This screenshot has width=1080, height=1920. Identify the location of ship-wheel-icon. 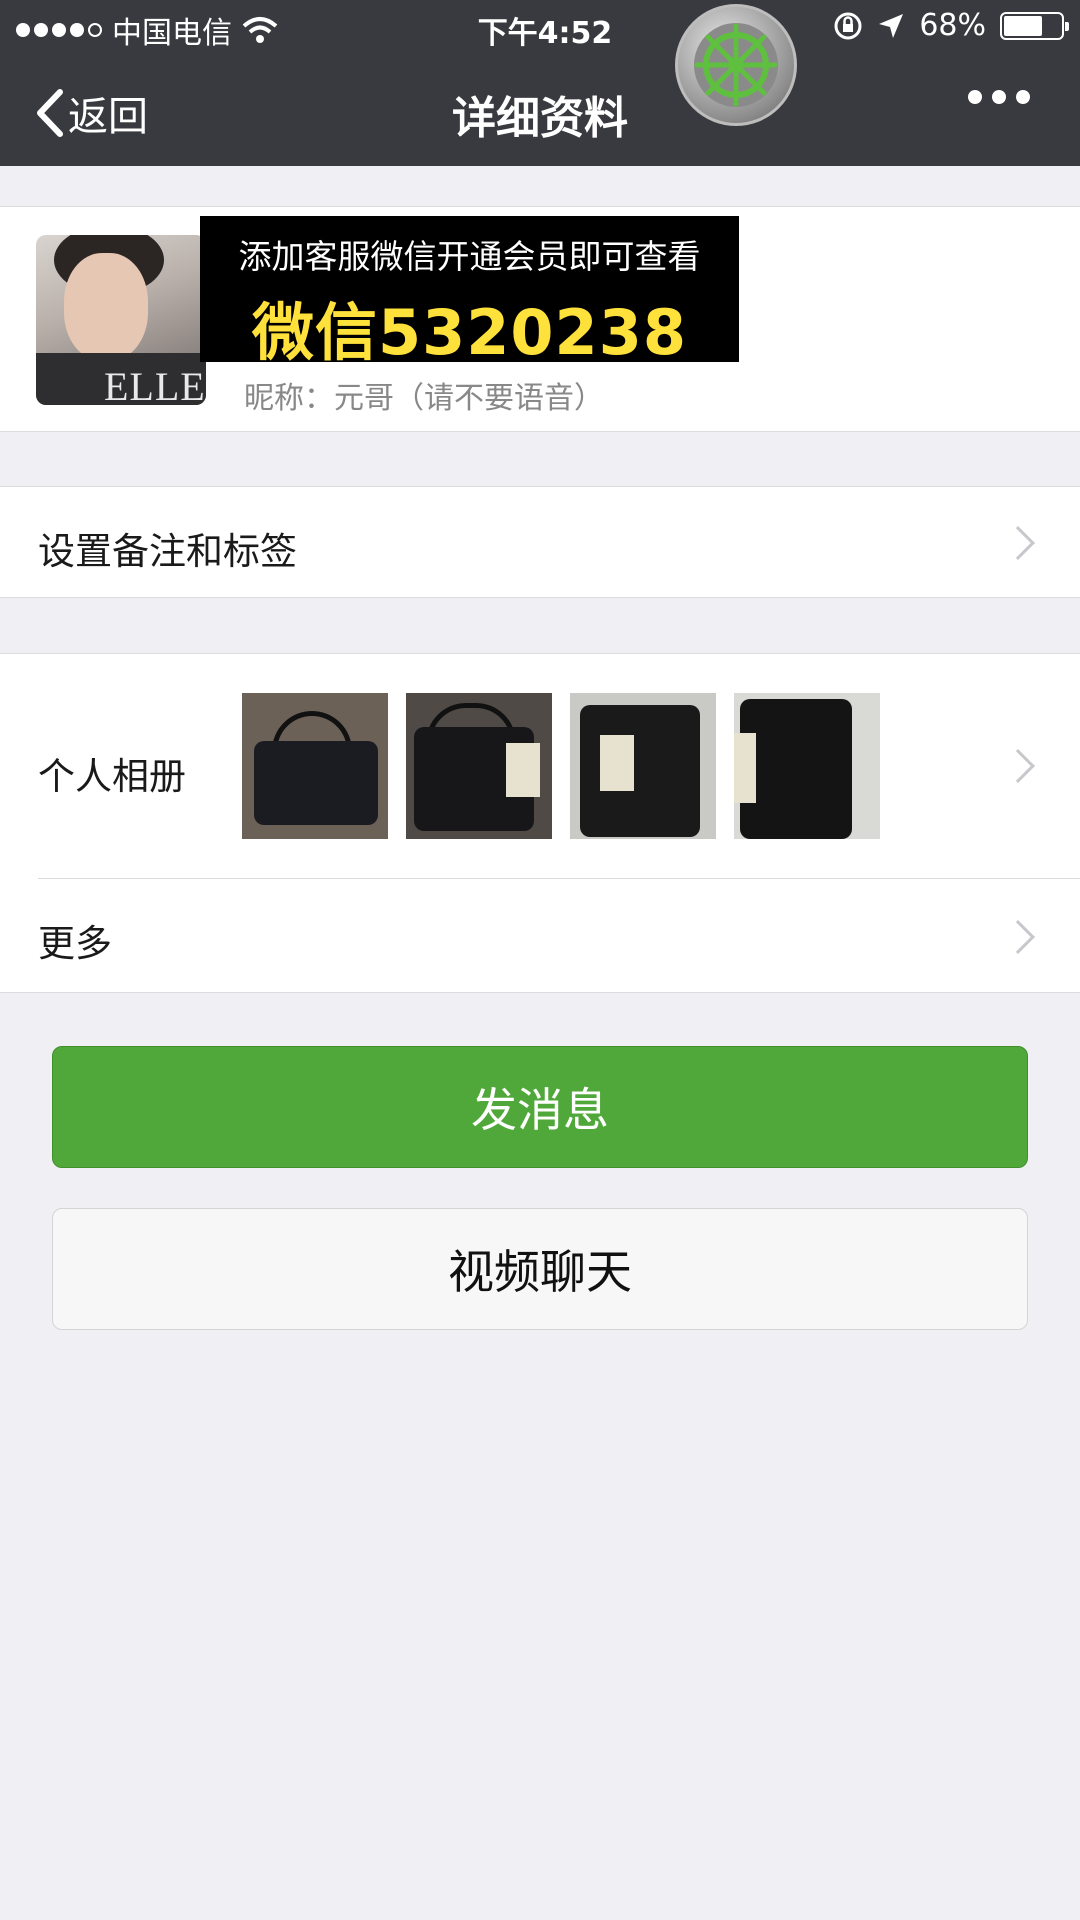
(736, 65).